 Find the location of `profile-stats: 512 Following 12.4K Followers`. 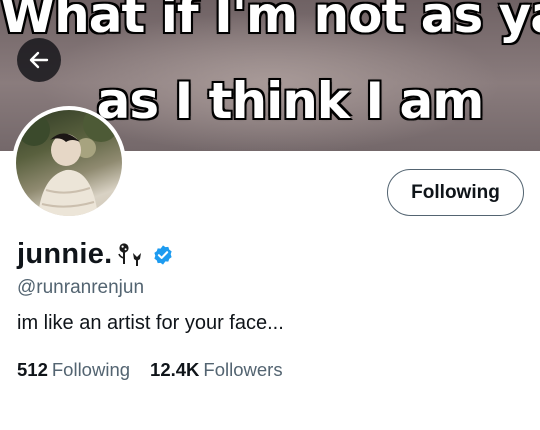

profile-stats: 512 Following 12.4K Followers is located at coordinates (160, 370).